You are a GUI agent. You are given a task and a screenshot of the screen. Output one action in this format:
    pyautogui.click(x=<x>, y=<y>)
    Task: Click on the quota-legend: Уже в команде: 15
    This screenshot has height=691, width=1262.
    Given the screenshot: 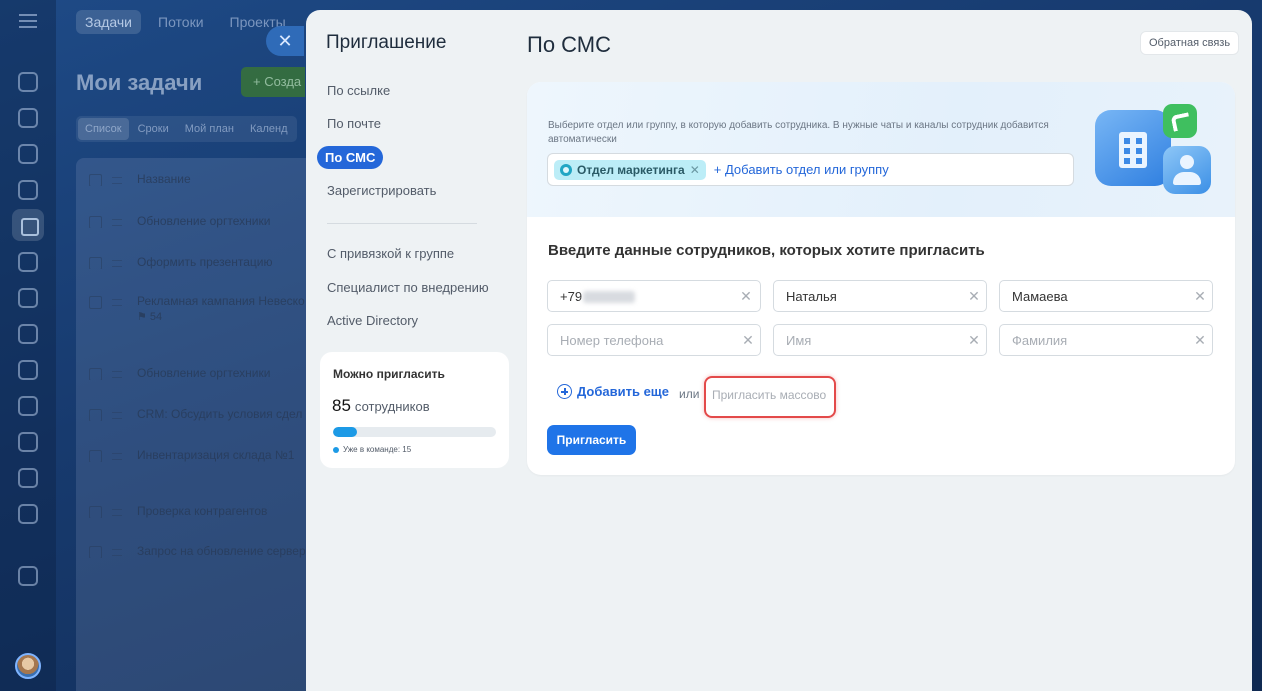 What is the action you would take?
    pyautogui.click(x=372, y=449)
    